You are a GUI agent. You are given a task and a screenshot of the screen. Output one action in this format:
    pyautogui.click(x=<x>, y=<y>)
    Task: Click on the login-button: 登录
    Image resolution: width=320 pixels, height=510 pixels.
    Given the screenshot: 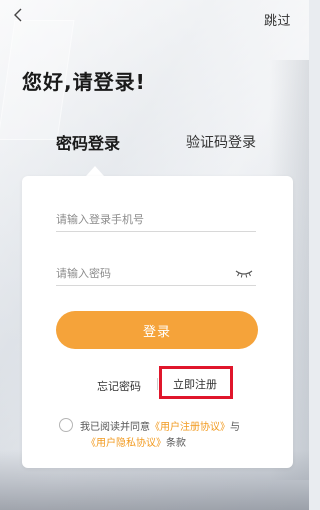 What is the action you would take?
    pyautogui.click(x=157, y=330)
    